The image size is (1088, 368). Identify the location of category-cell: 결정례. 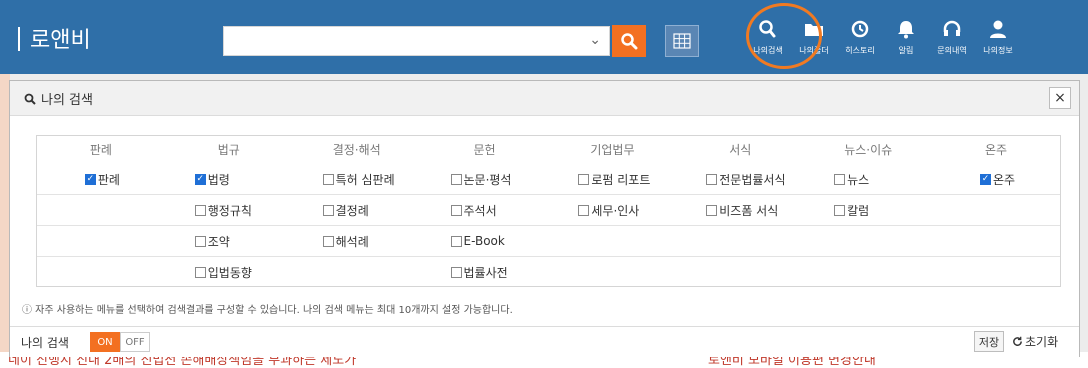
(357, 210).